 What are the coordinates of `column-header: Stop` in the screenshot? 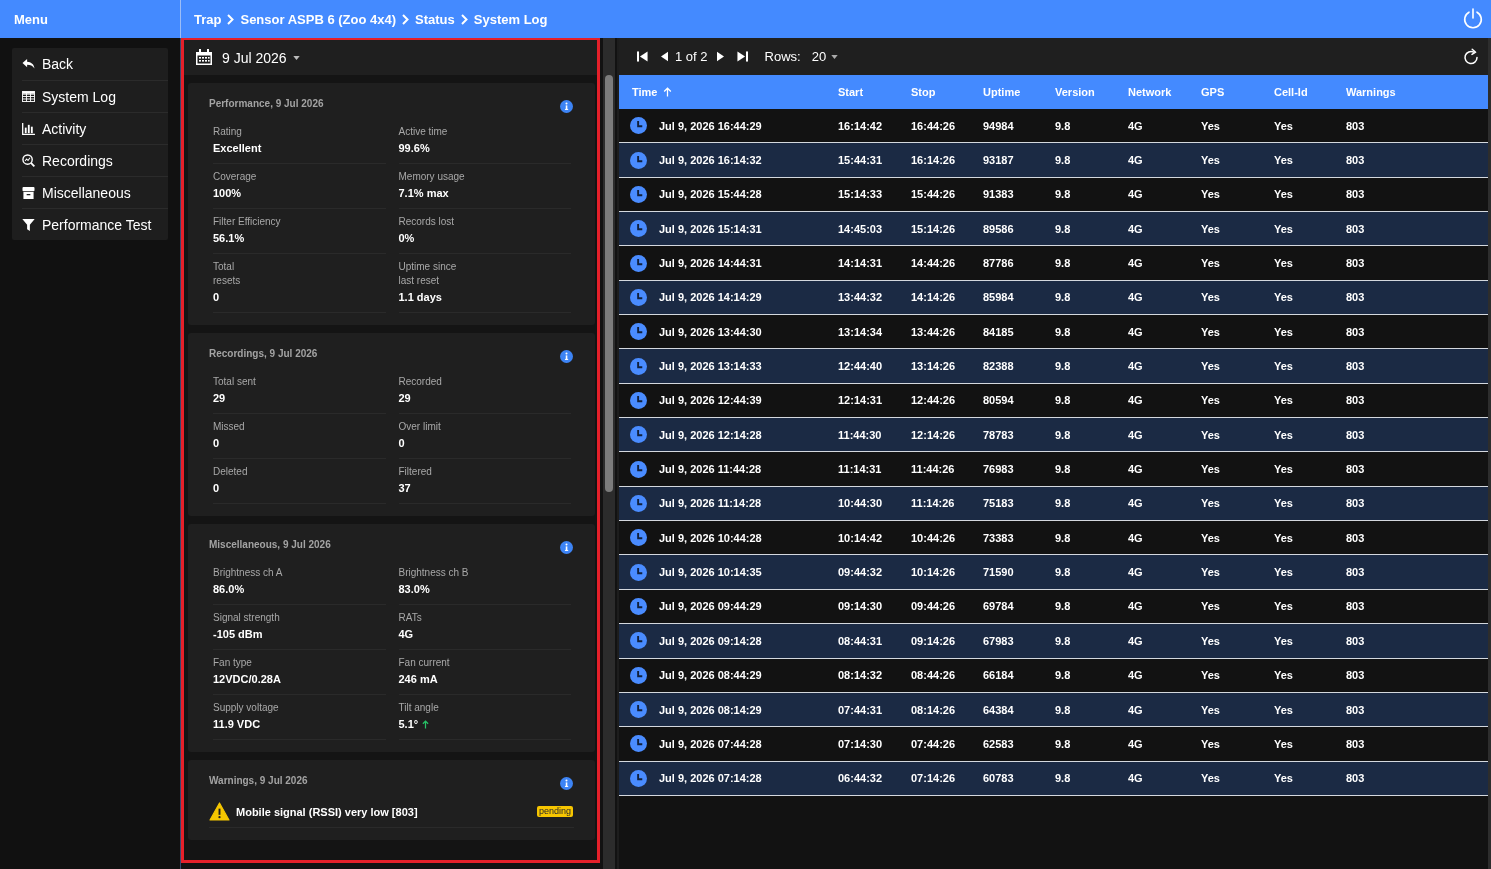 It's located at (947, 92).